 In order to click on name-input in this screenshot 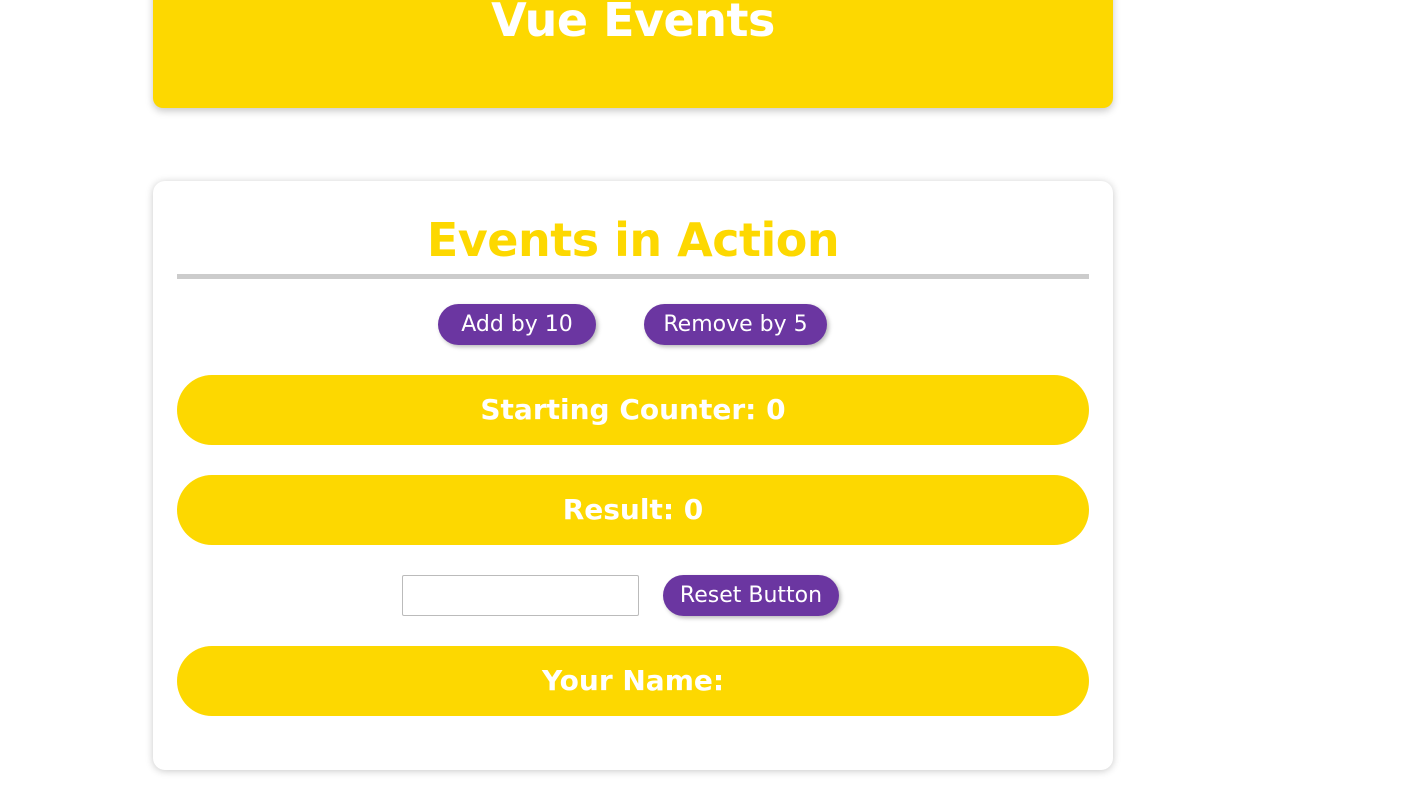, I will do `click(520, 595)`.